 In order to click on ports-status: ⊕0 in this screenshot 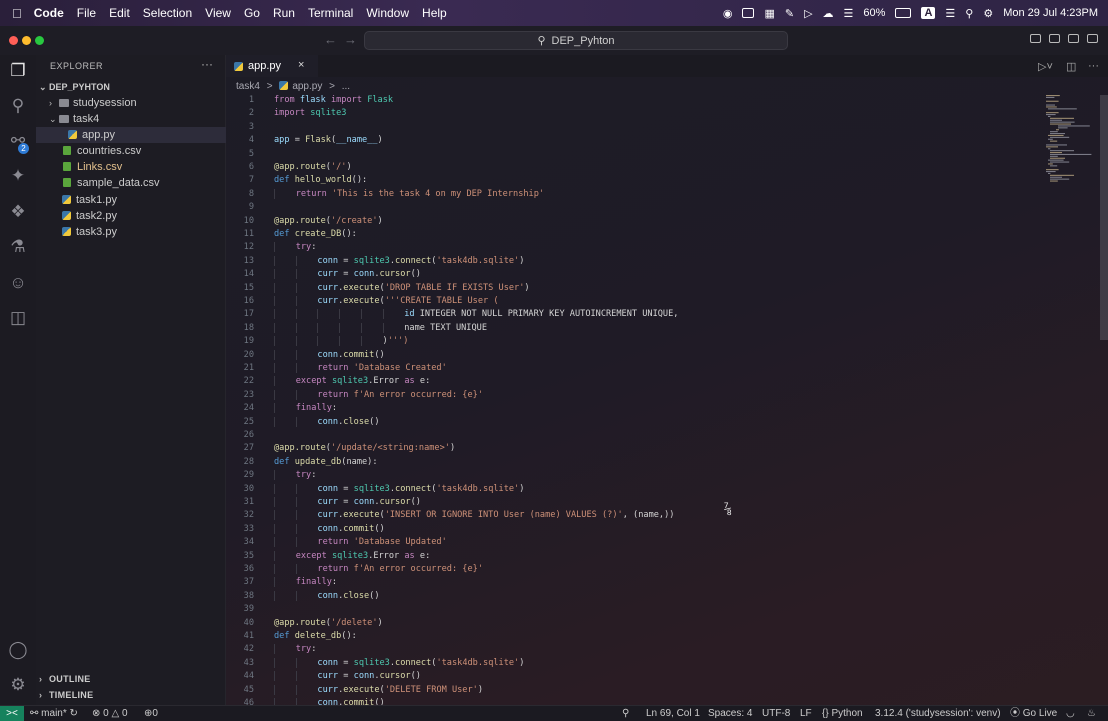, I will do `click(151, 713)`.